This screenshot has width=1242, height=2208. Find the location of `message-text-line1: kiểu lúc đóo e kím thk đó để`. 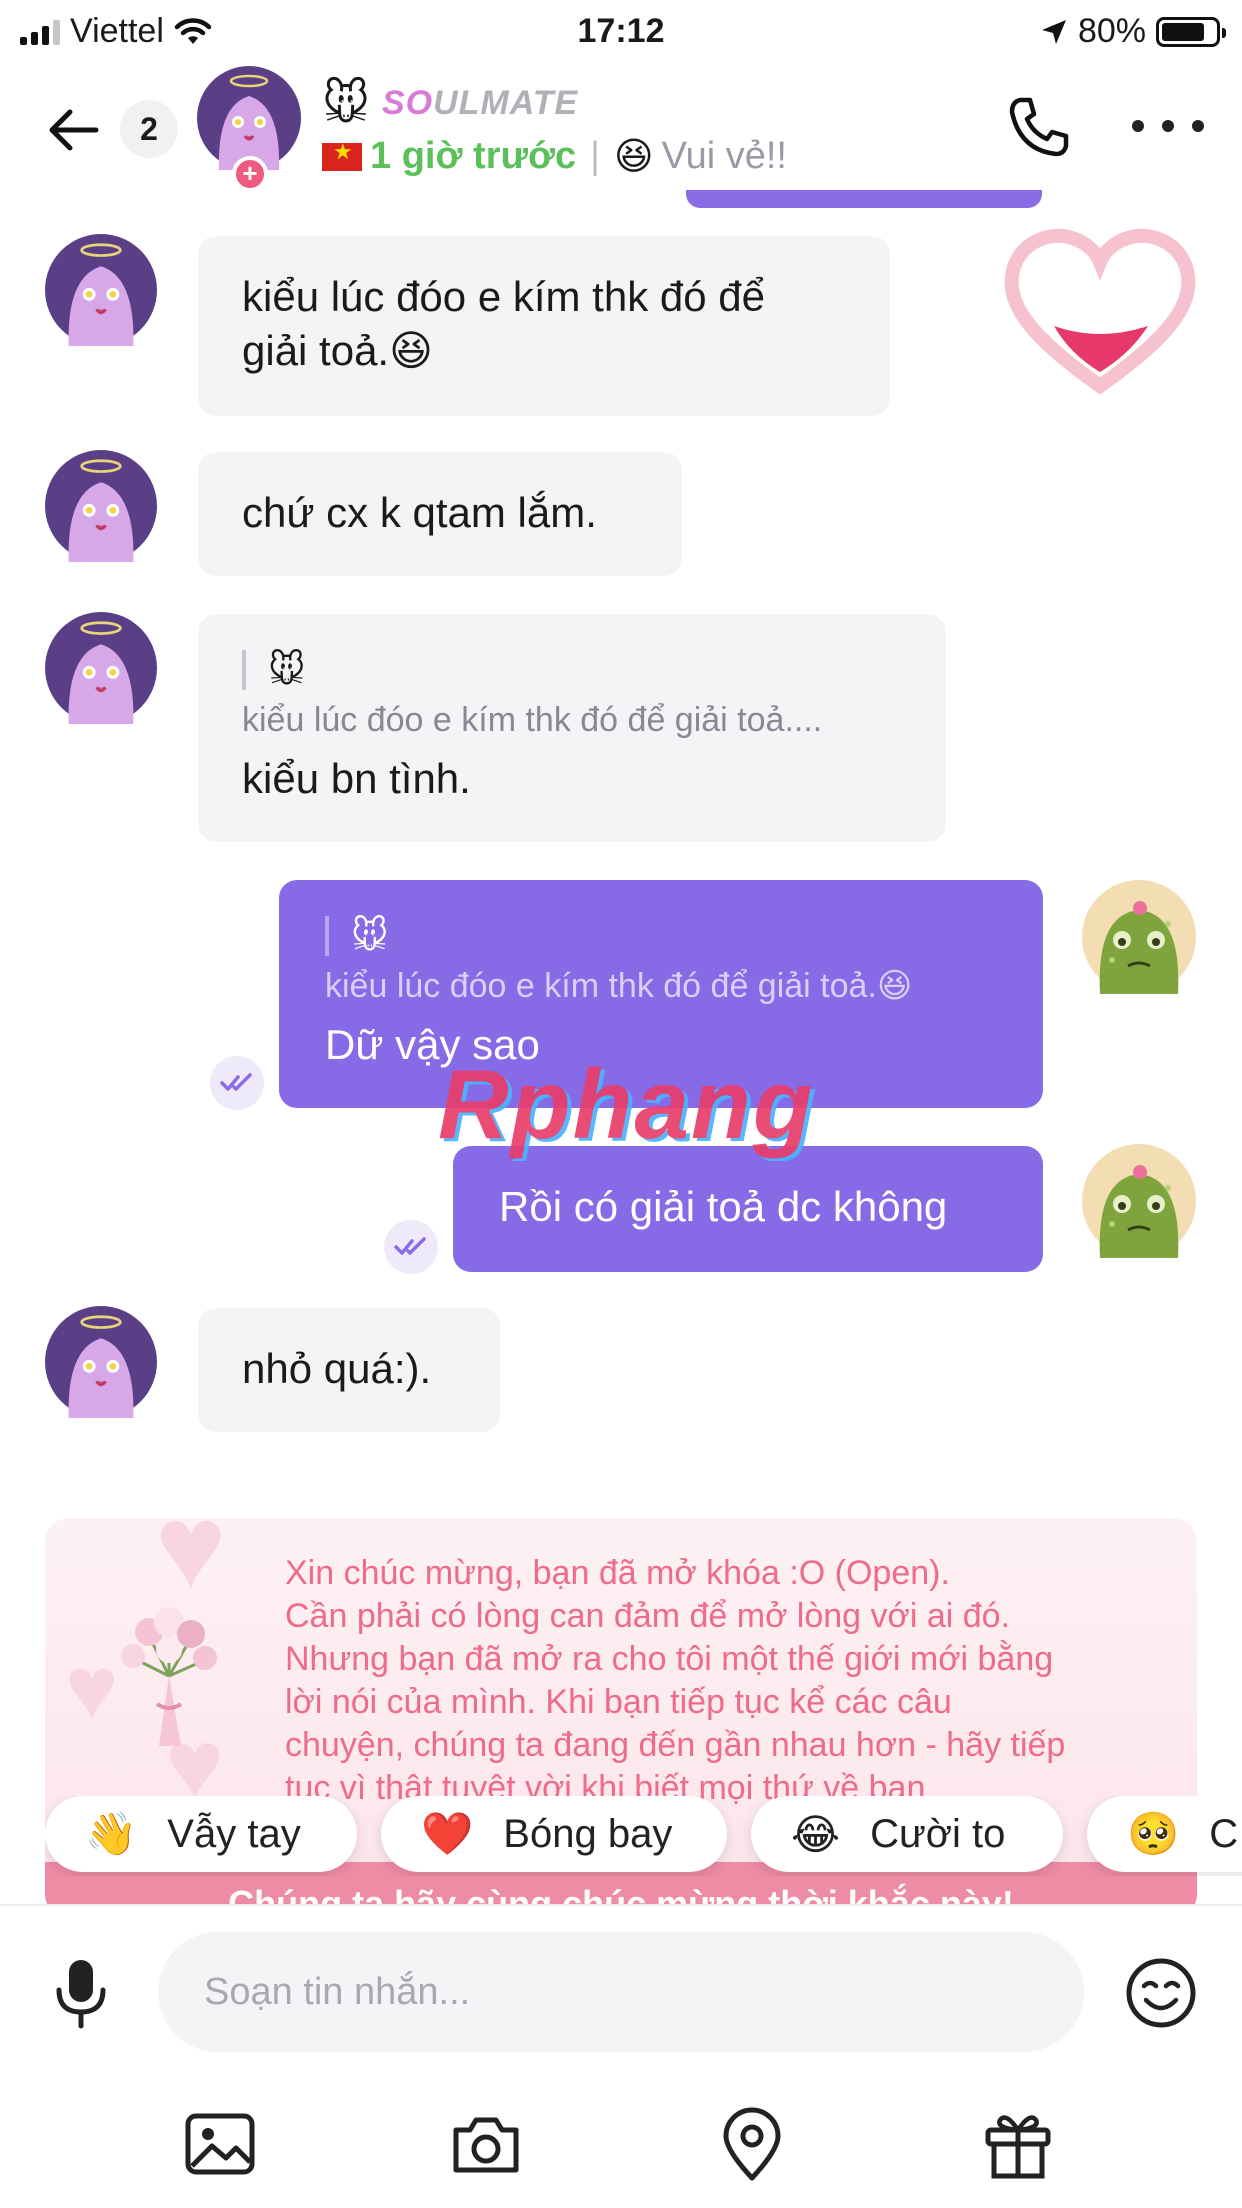

message-text-line1: kiểu lúc đóo e kím thk đó để is located at coordinates (503, 296).